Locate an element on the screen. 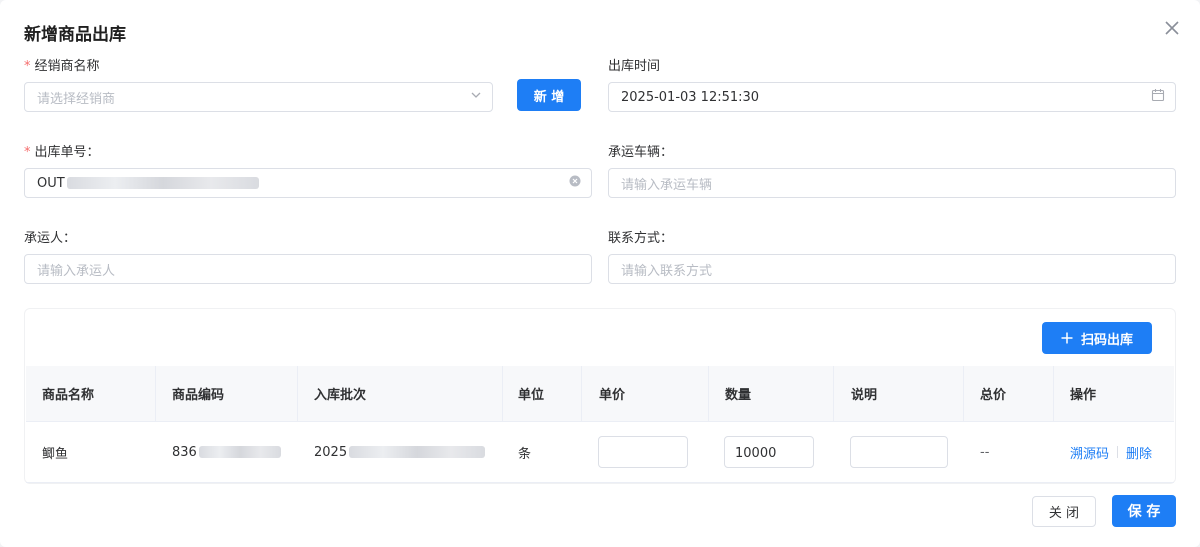  cell-note is located at coordinates (899, 452).